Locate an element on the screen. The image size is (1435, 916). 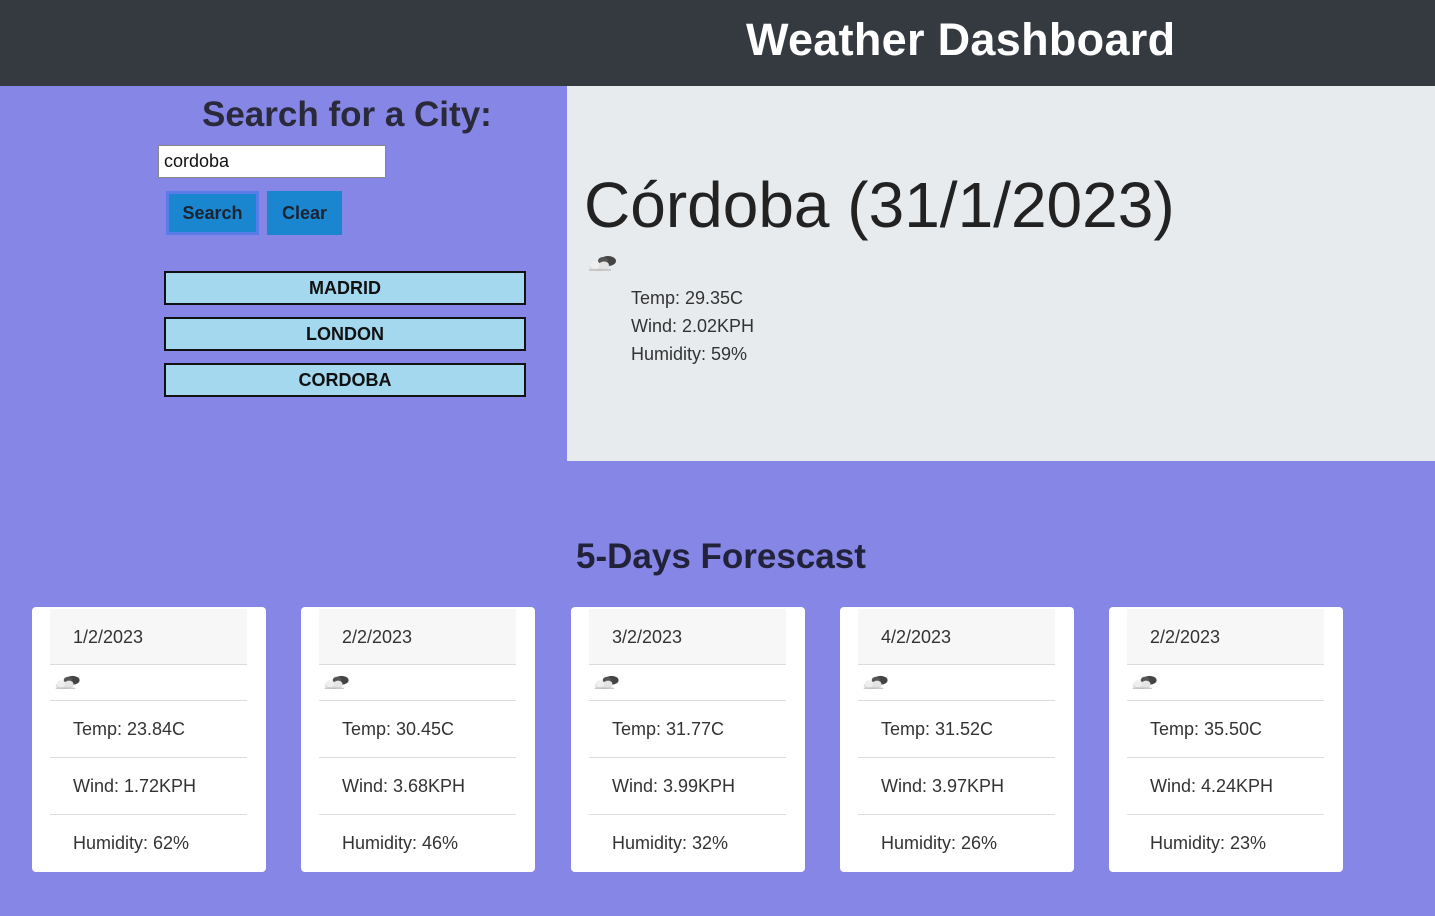
forecast-date: 3/2/2023 is located at coordinates (687, 637).